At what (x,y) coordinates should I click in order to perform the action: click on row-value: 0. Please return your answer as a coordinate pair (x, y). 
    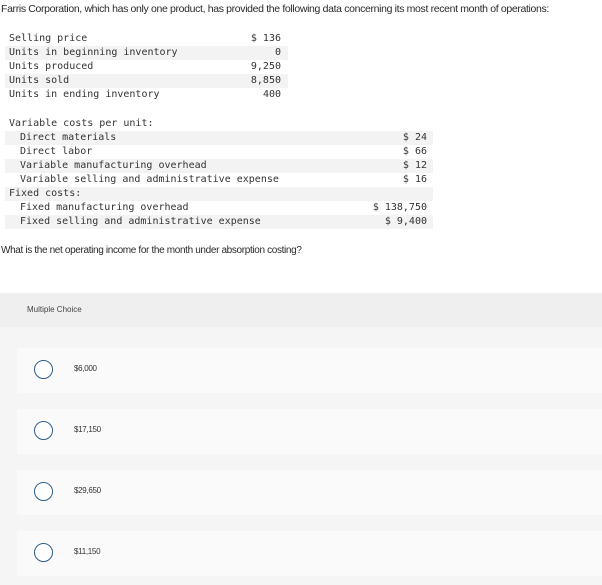
    Looking at the image, I should click on (248, 53).